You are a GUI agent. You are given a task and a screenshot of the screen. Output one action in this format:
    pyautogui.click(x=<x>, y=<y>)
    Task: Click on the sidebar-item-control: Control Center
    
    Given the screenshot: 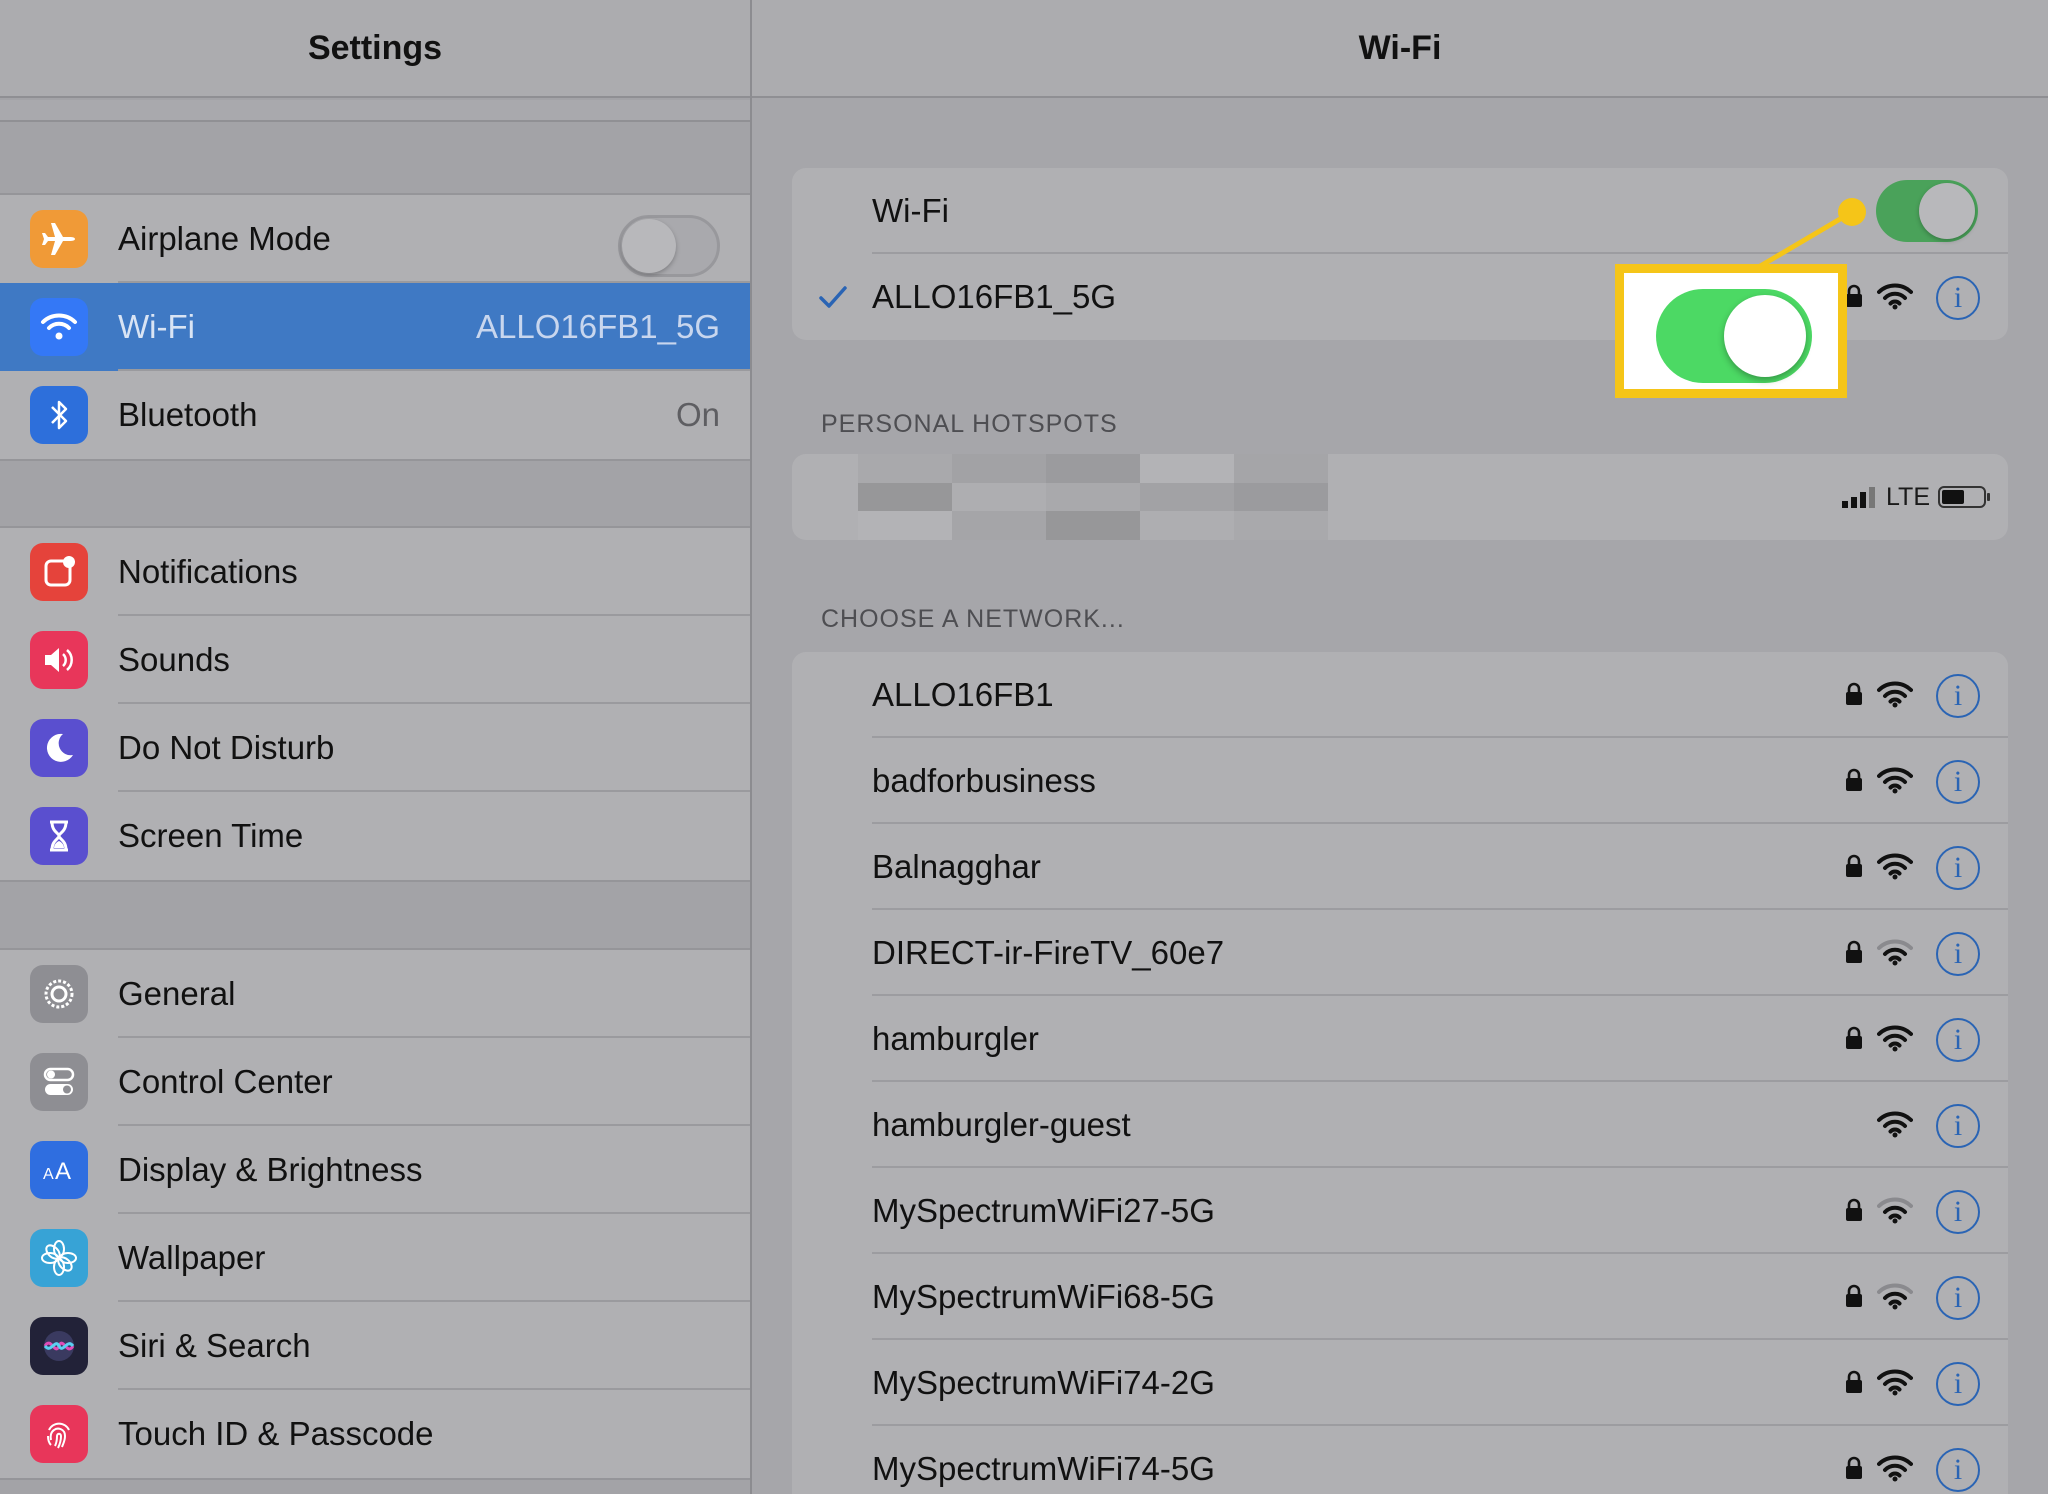 What is the action you would take?
    pyautogui.click(x=375, y=1082)
    